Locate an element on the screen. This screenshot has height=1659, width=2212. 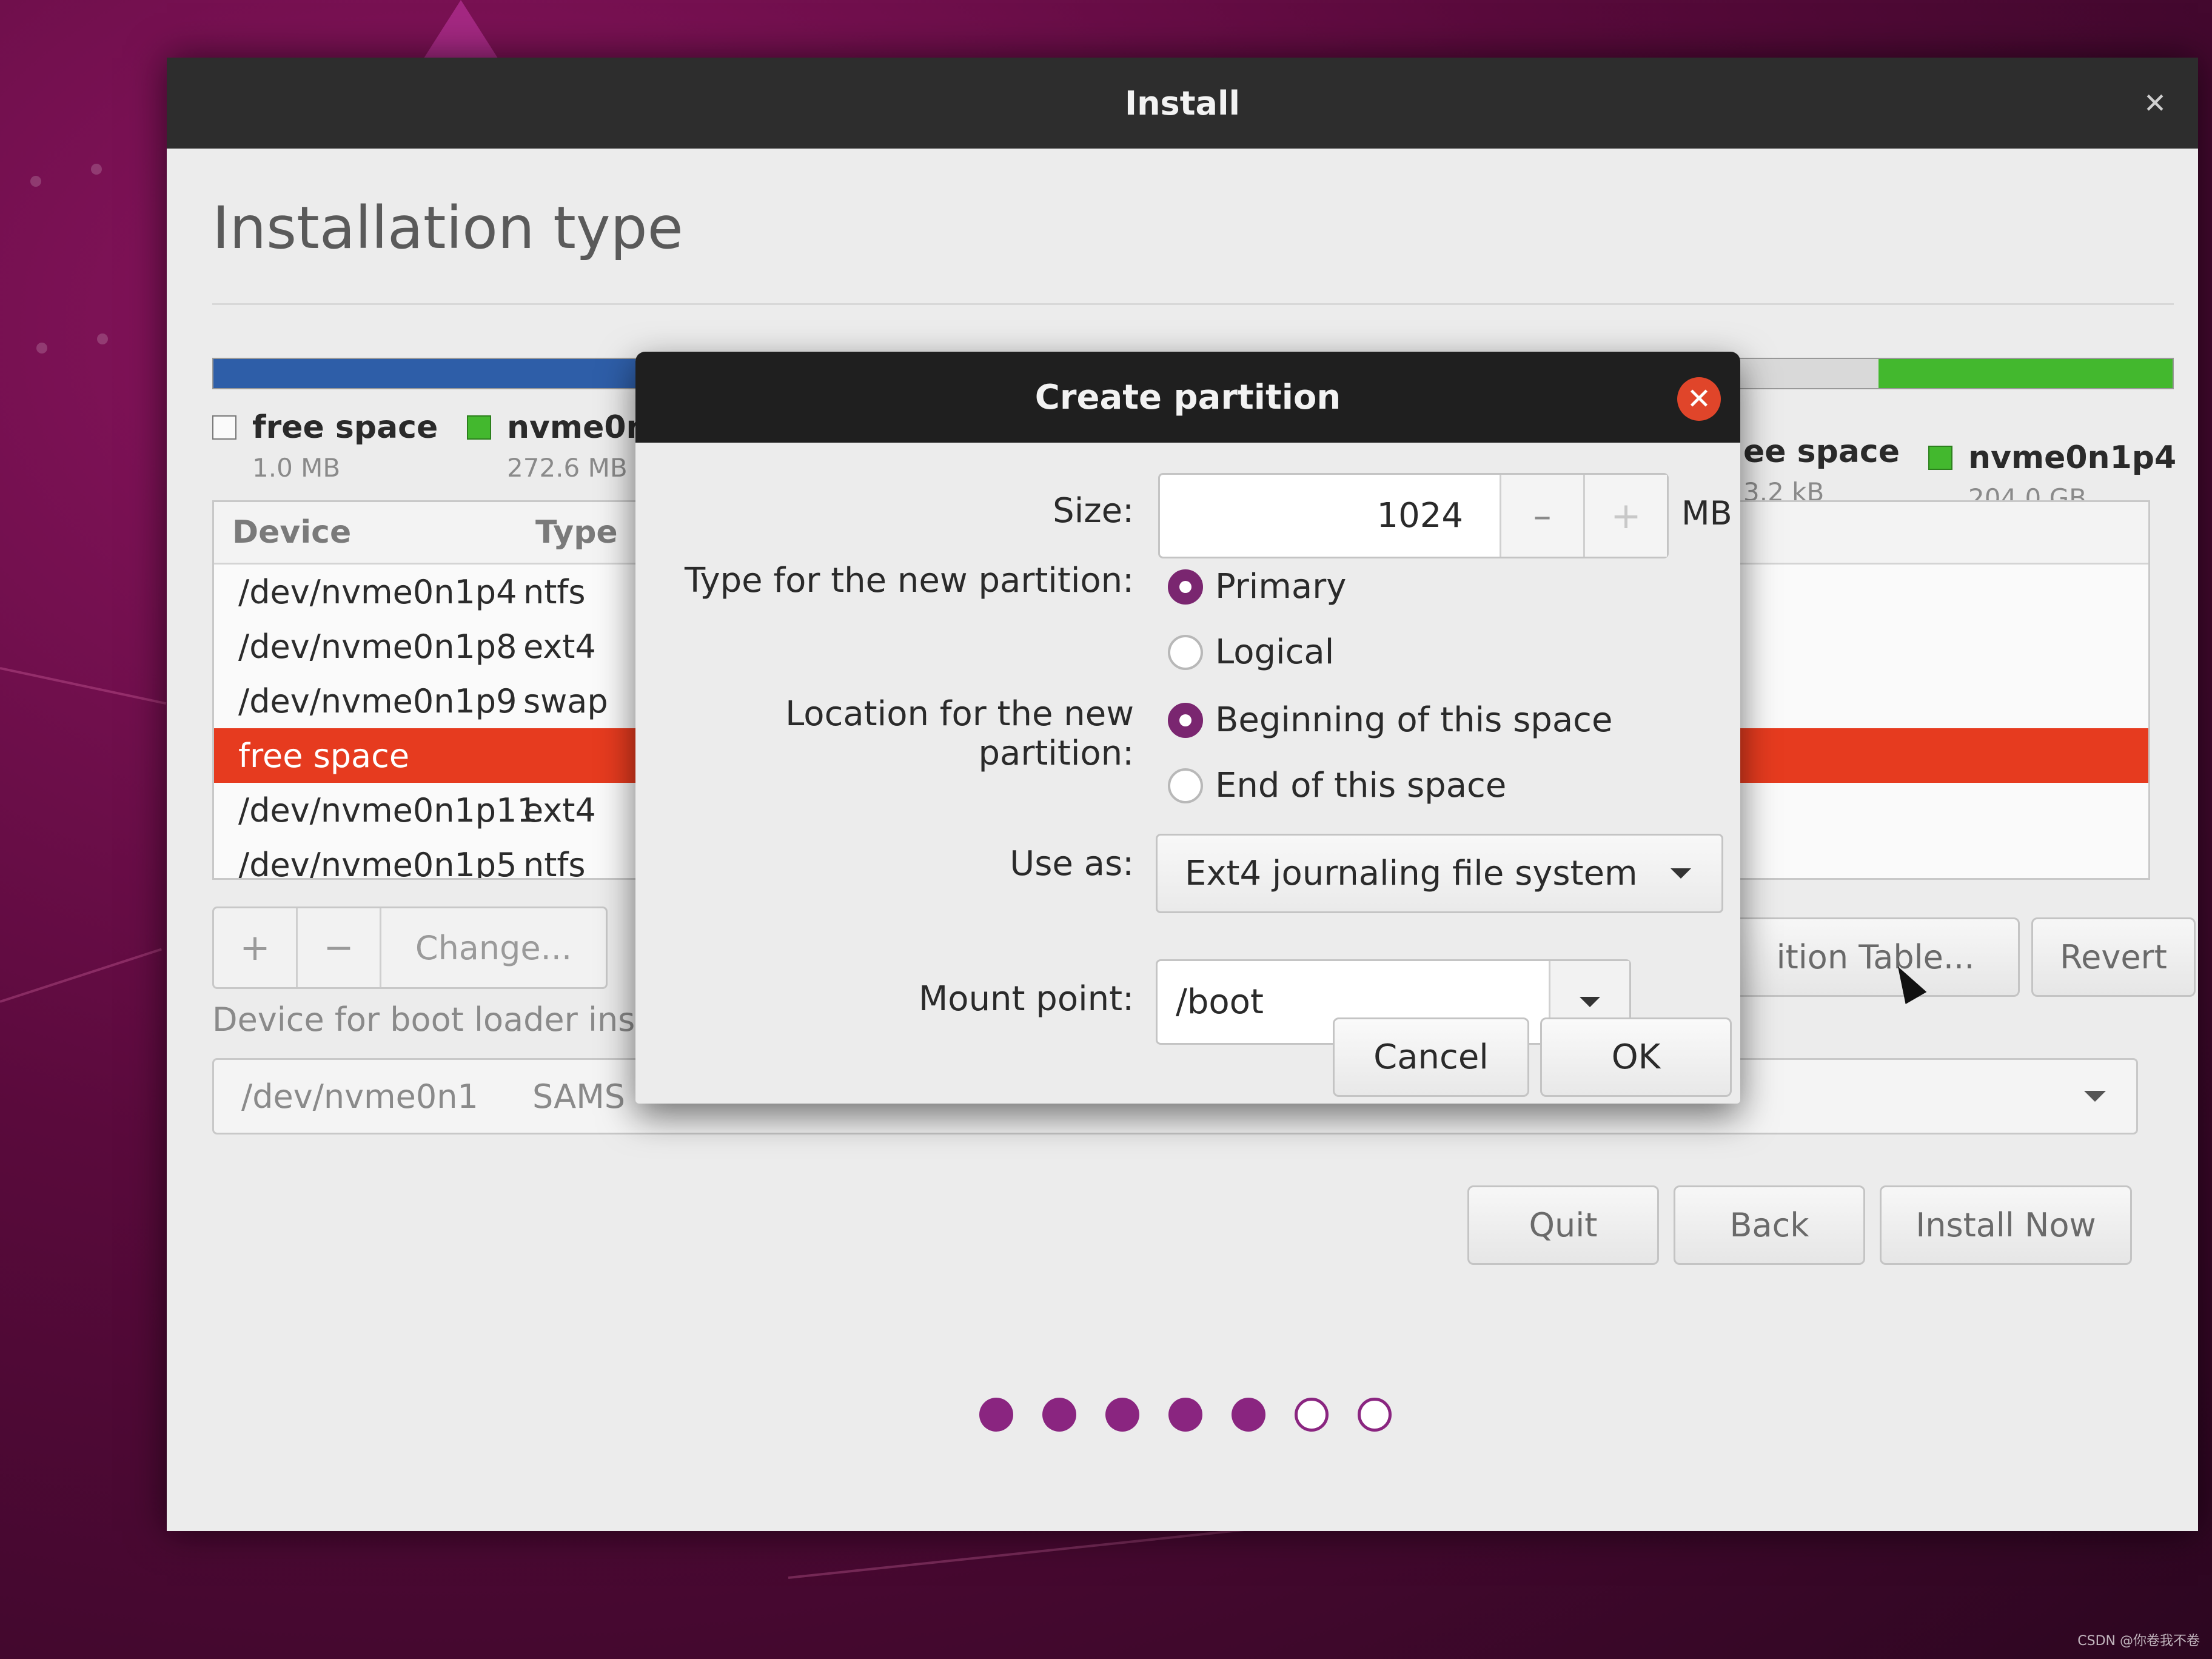
size-unit: MB is located at coordinates (1706, 513).